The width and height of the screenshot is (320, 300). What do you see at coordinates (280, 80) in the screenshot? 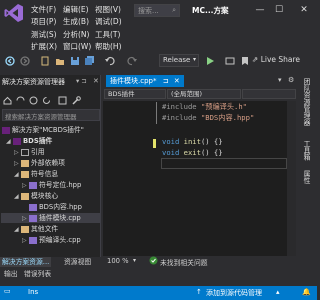
I see `tab-list-dropdown-icon: ▾` at bounding box center [280, 80].